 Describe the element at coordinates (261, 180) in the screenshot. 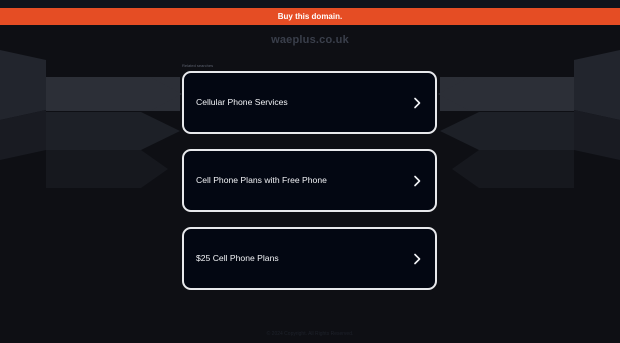

I see `related-search-label: Cell Phone Plans with Free Phone` at that location.